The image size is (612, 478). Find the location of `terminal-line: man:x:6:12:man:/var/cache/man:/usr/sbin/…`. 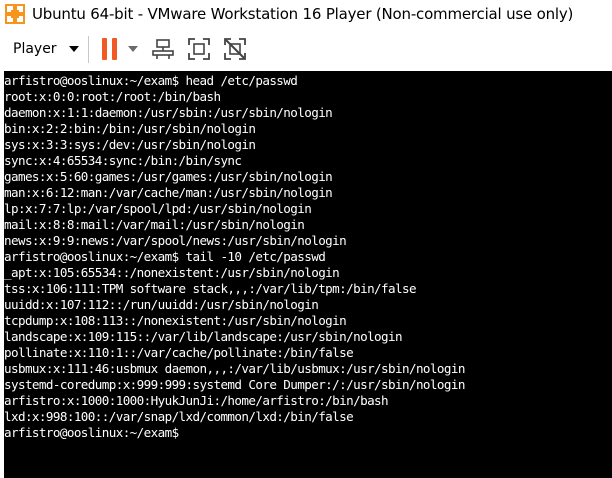

terminal-line: man:x:6:12:man:/var/cache/man:/usr/sbin/… is located at coordinates (234, 193).